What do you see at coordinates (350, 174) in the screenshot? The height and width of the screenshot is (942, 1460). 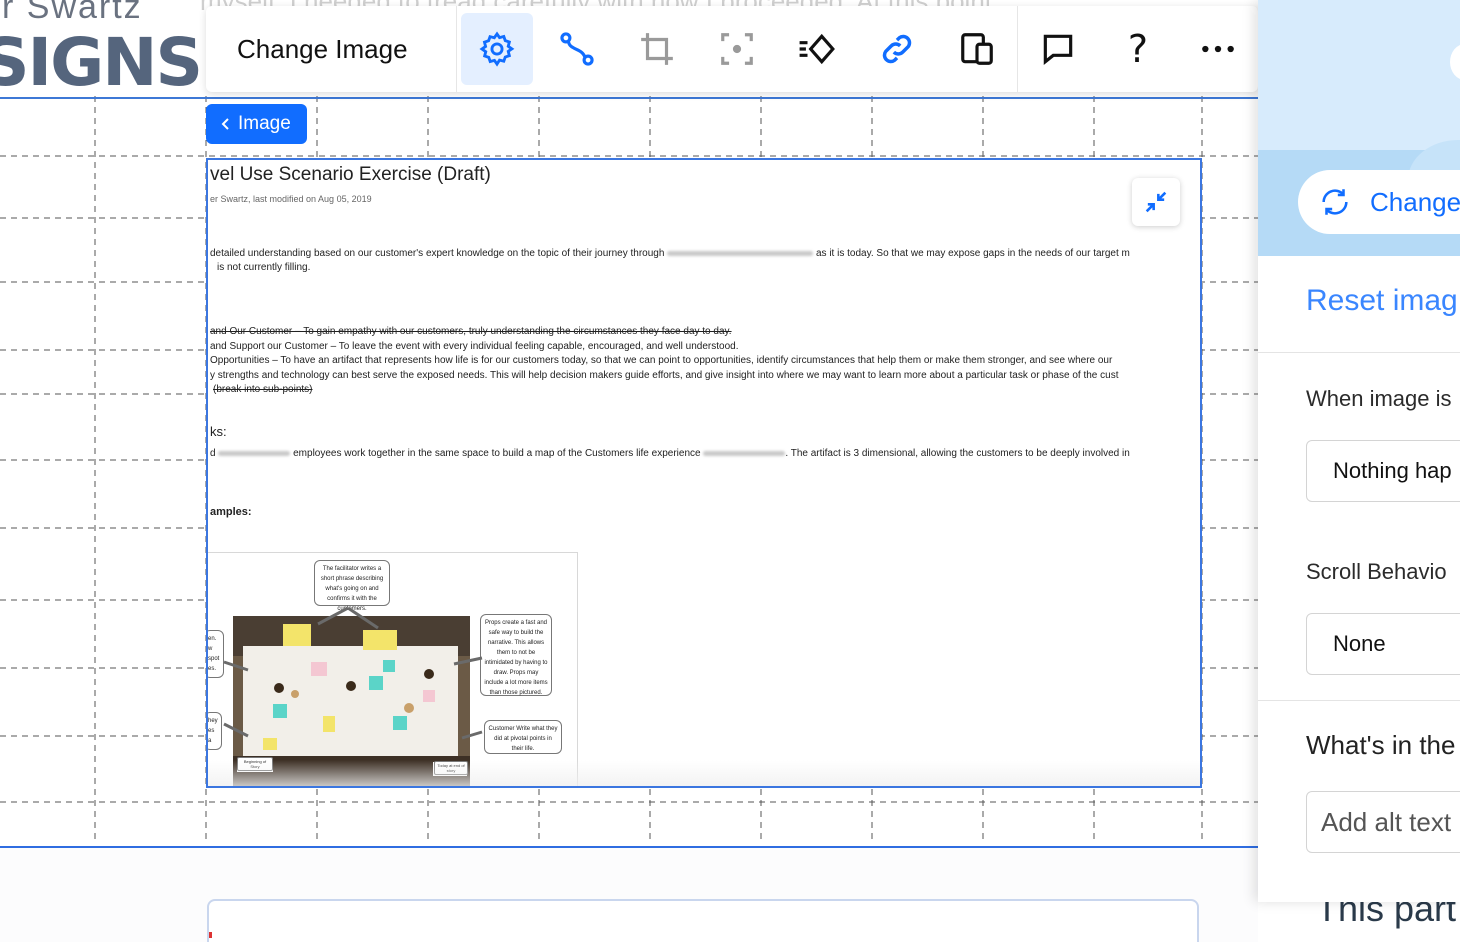 I see `document-title: vel Use Scenario Exercise (Draft)` at bounding box center [350, 174].